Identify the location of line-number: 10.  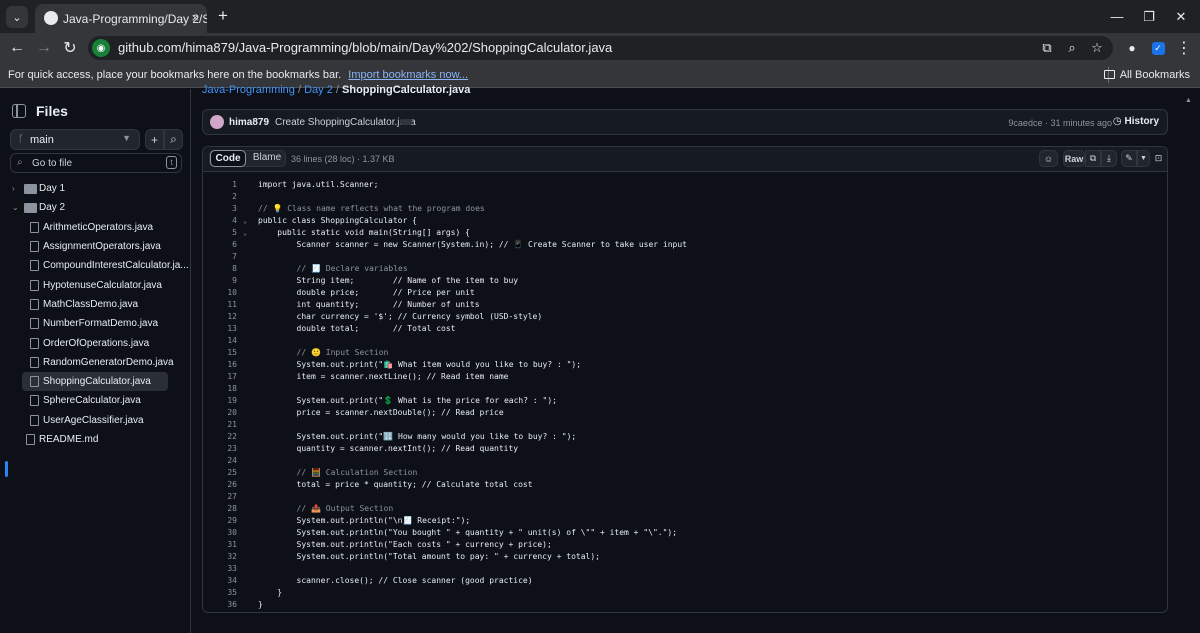
(220, 293).